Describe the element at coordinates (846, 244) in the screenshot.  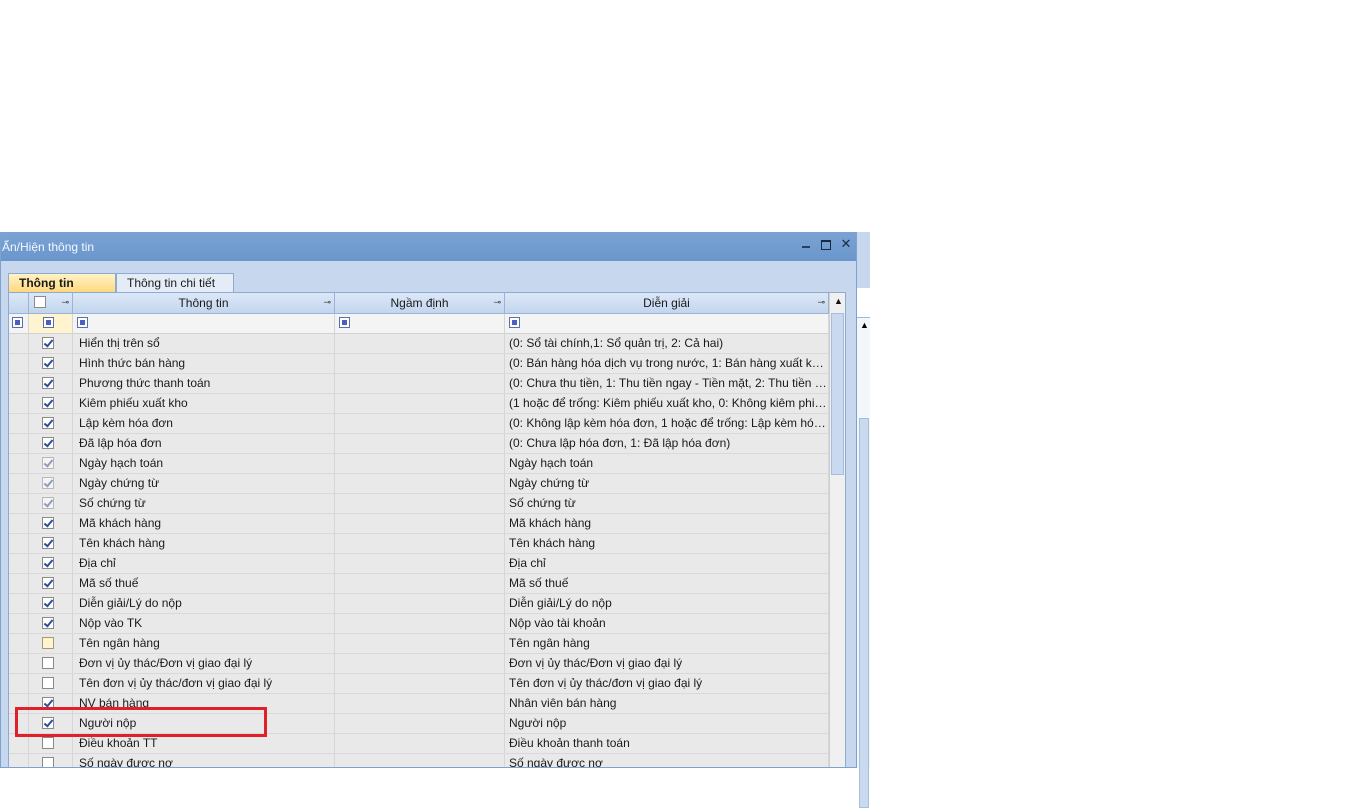
I see `close-icon: ✕` at that location.